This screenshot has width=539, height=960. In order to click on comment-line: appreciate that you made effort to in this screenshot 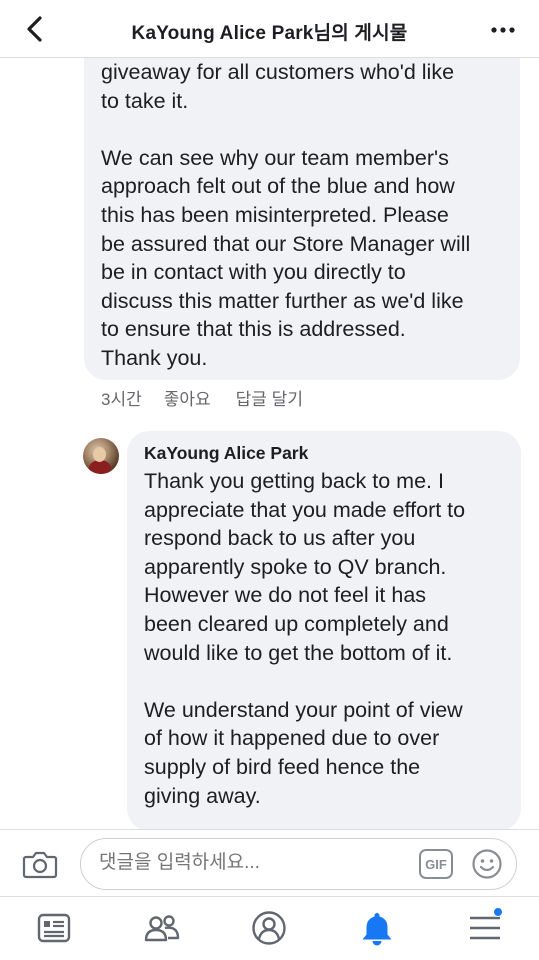, I will do `click(305, 509)`.